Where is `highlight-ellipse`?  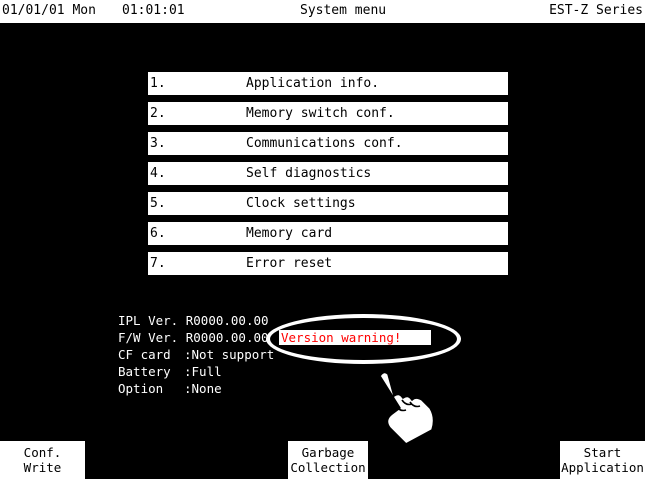
highlight-ellipse is located at coordinates (363, 339).